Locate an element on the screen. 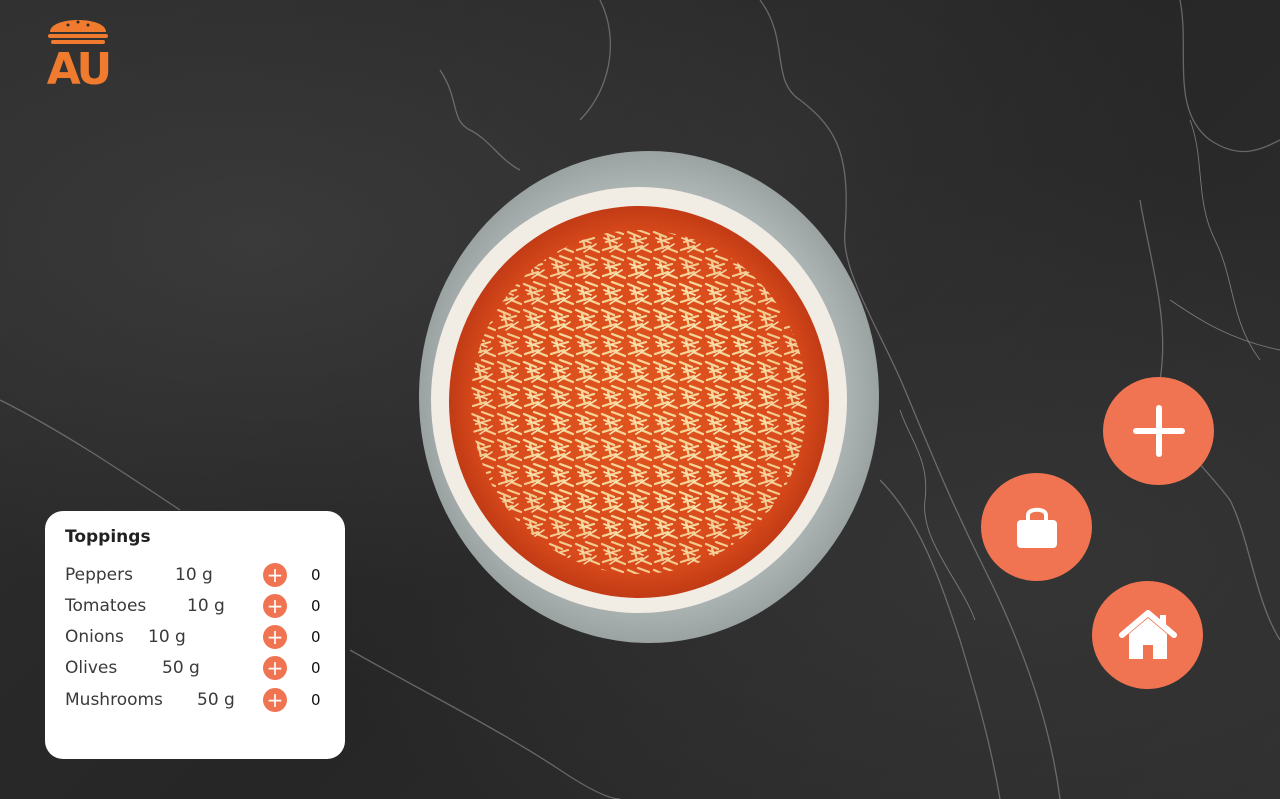 This screenshot has width=1280, height=799. cart-button is located at coordinates (1036, 527).